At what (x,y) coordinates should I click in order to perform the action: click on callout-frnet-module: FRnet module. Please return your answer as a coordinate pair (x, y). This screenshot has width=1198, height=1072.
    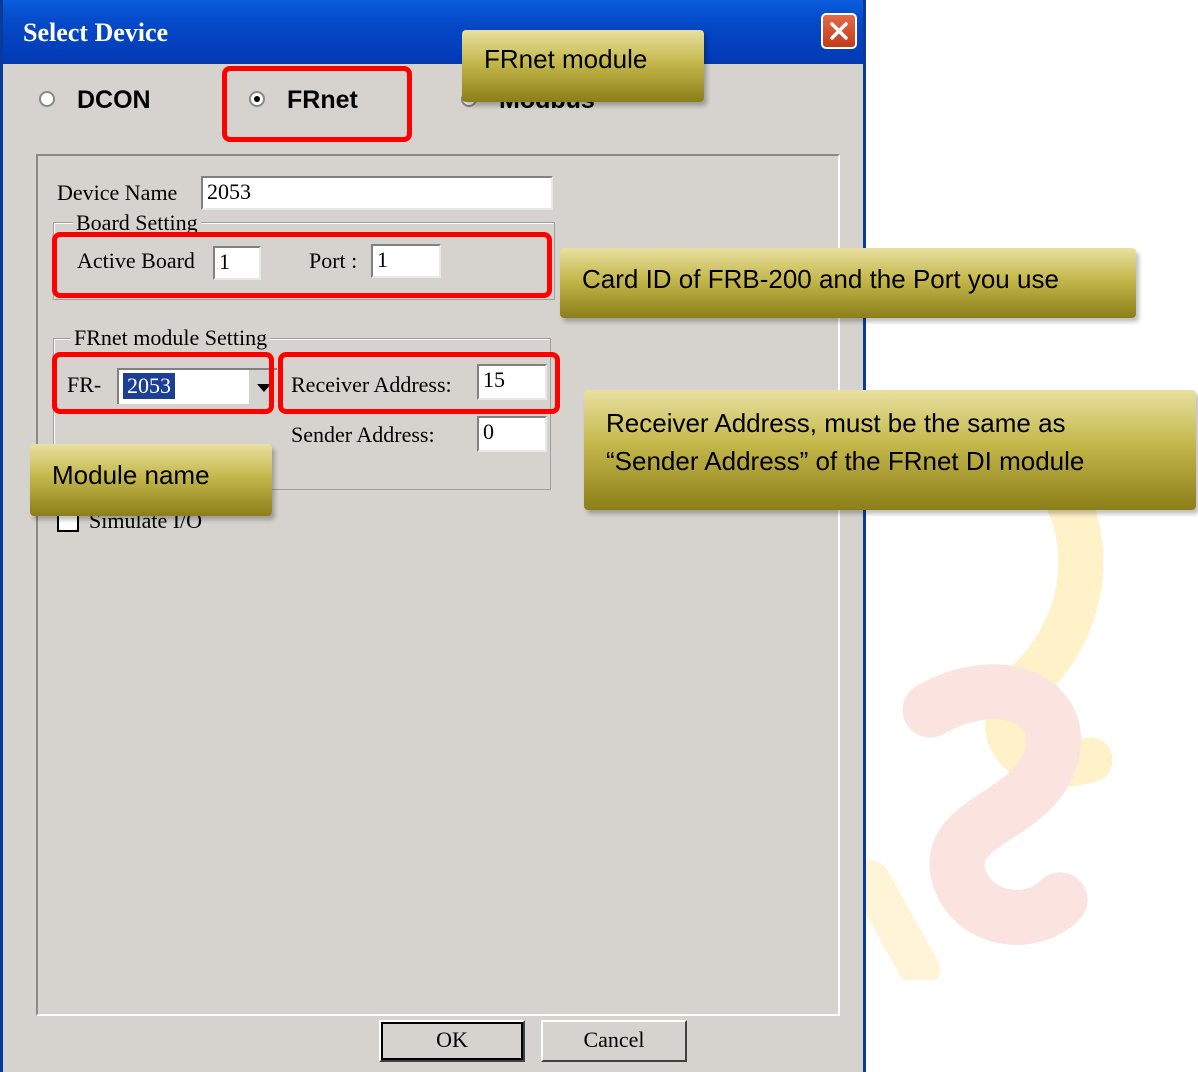
    Looking at the image, I should click on (583, 66).